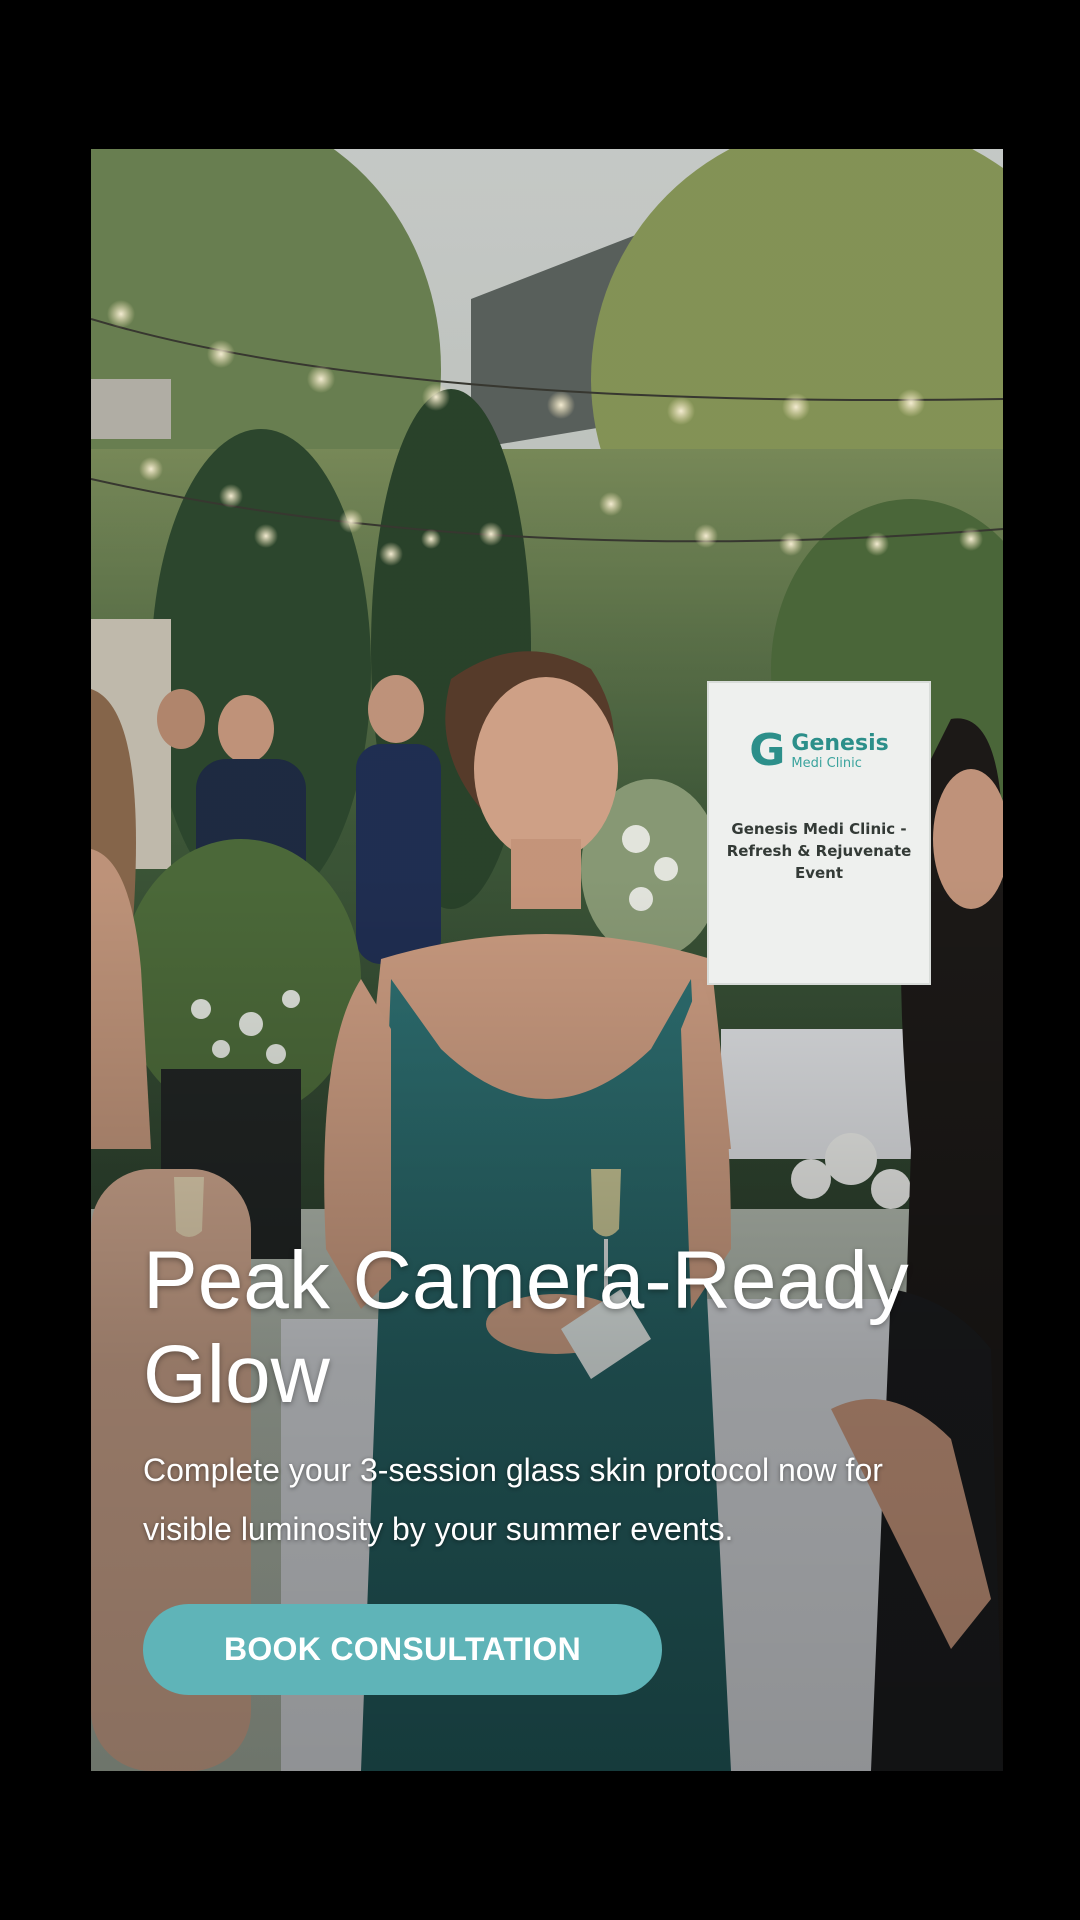  Describe the element at coordinates (767, 750) in the screenshot. I see `clinic-logo-icon: G` at that location.